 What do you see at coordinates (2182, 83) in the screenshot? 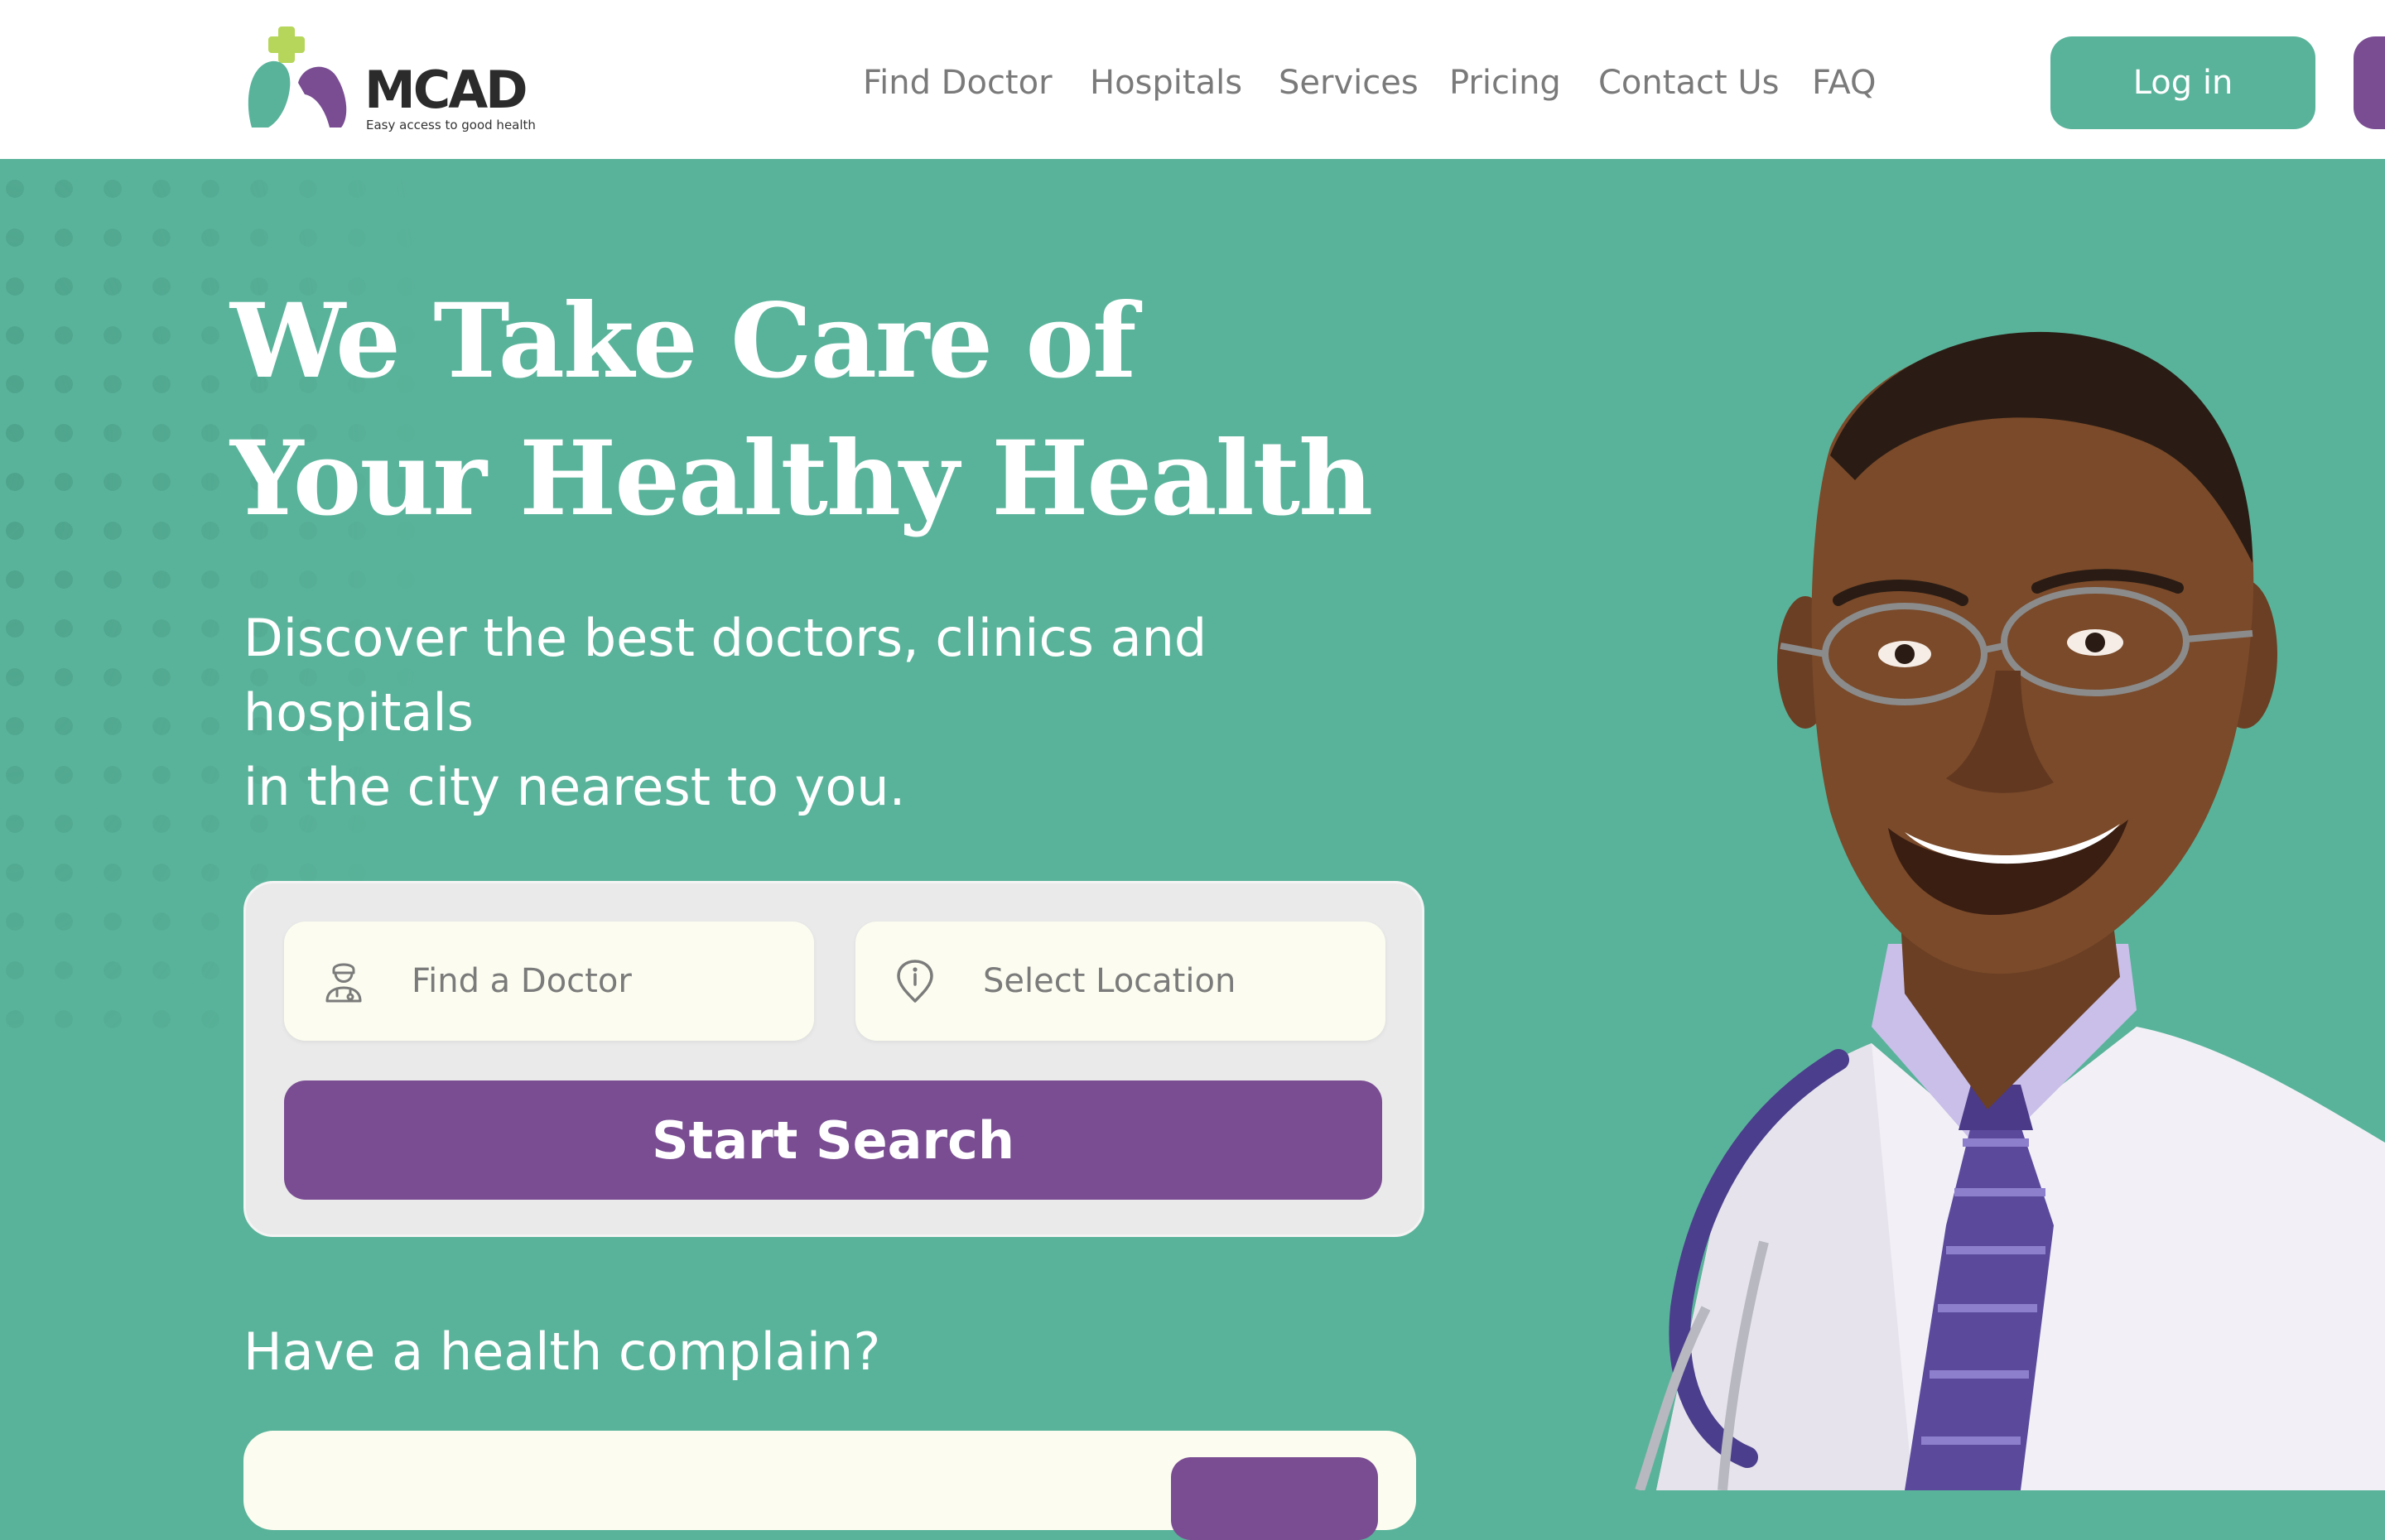
I see `login-button: Log in` at bounding box center [2182, 83].